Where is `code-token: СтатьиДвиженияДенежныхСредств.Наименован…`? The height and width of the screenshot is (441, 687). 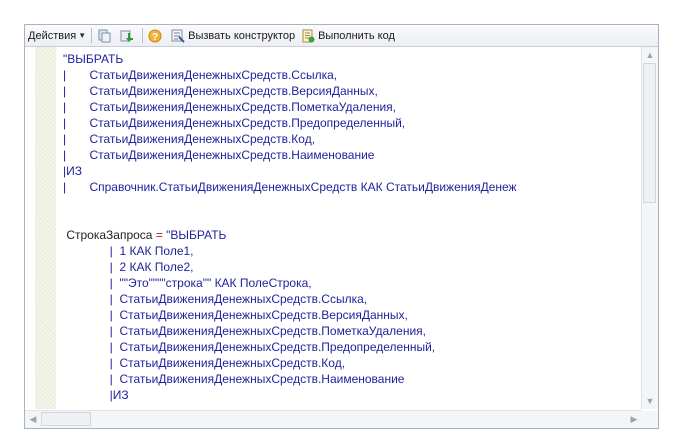
code-token: СтатьиДвиженияДенежныхСредств.Наименован… is located at coordinates (232, 155).